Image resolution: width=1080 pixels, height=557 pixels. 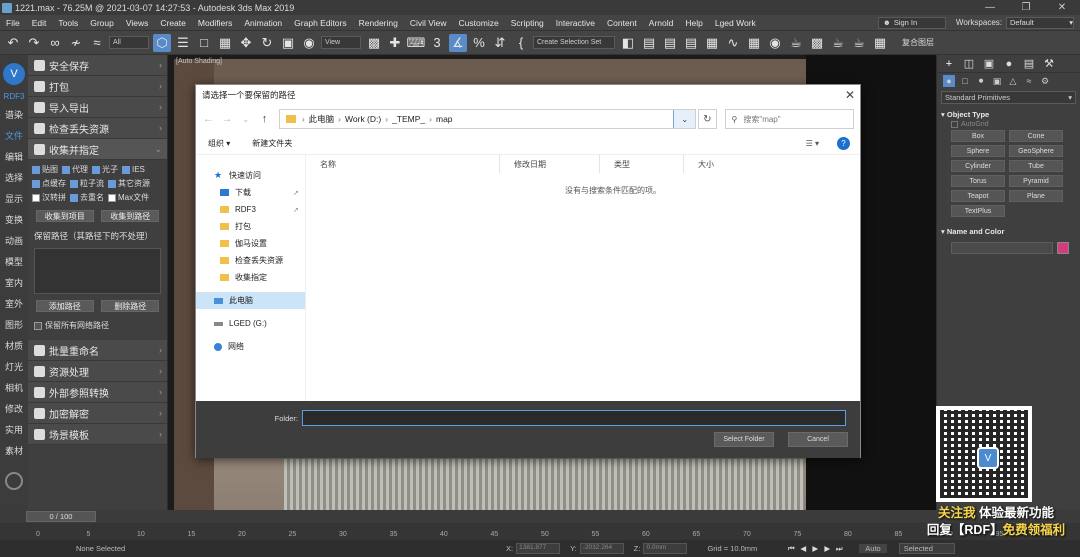 I want to click on toggle-scene-explorer-icon: ▤, so click(x=670, y=43).